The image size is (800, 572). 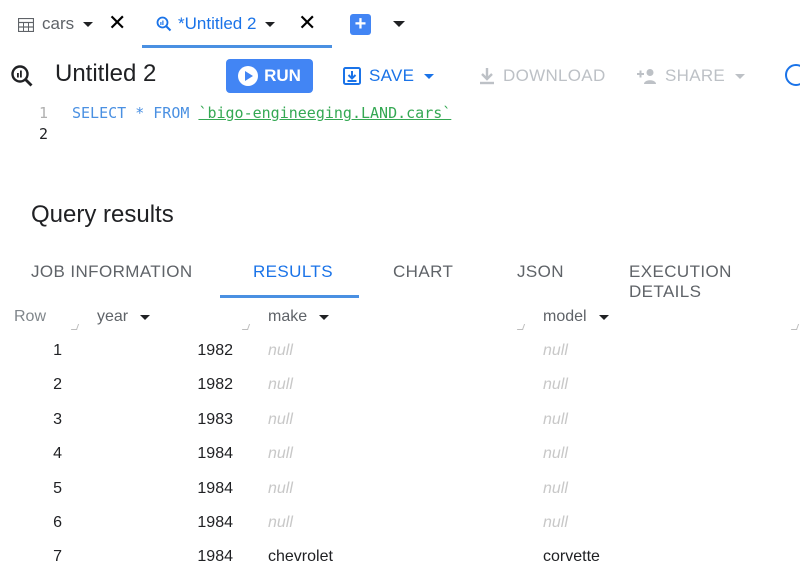 What do you see at coordinates (26, 25) in the screenshot?
I see `table-icon` at bounding box center [26, 25].